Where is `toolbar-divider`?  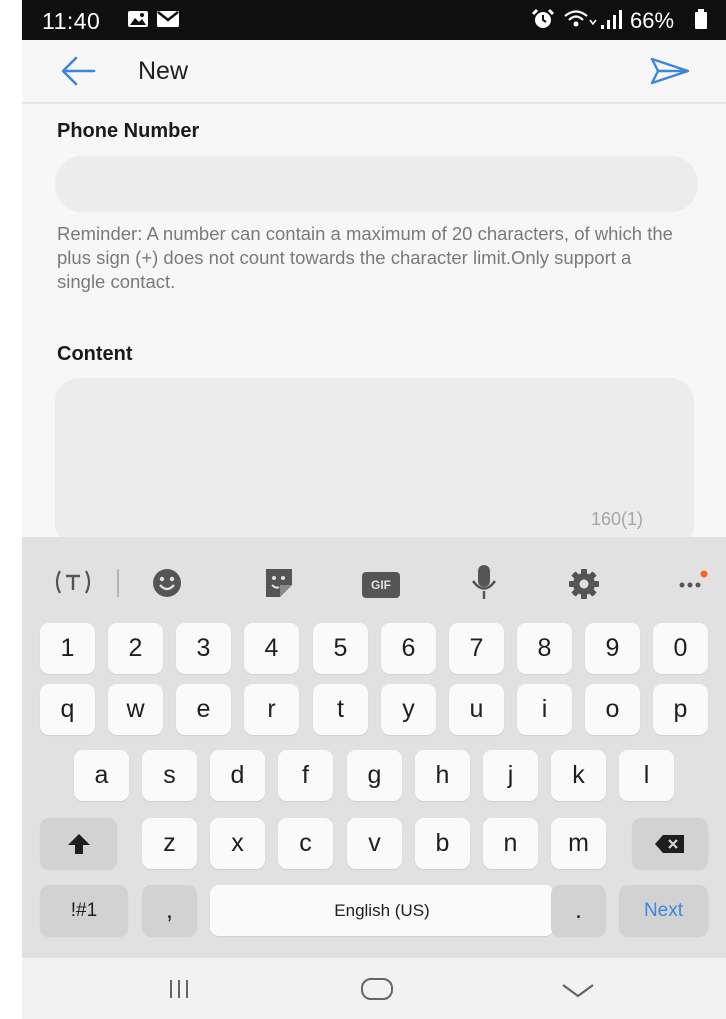
toolbar-divider is located at coordinates (118, 583).